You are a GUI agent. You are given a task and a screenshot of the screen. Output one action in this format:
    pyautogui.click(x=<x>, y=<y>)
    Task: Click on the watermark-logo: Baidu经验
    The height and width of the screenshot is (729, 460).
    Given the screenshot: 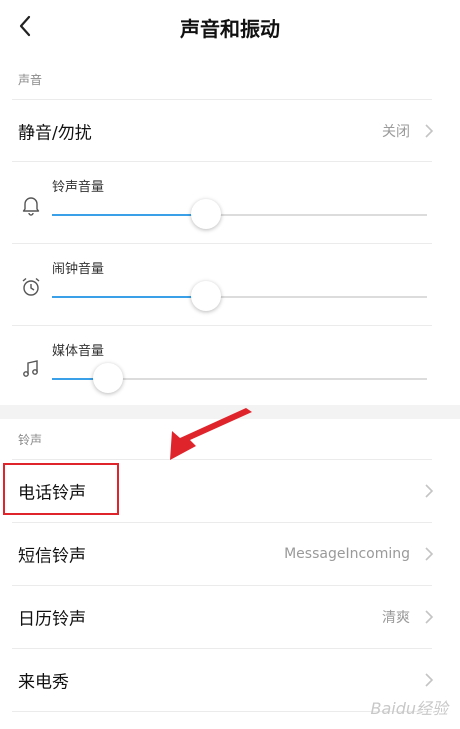 What is the action you would take?
    pyautogui.click(x=409, y=708)
    